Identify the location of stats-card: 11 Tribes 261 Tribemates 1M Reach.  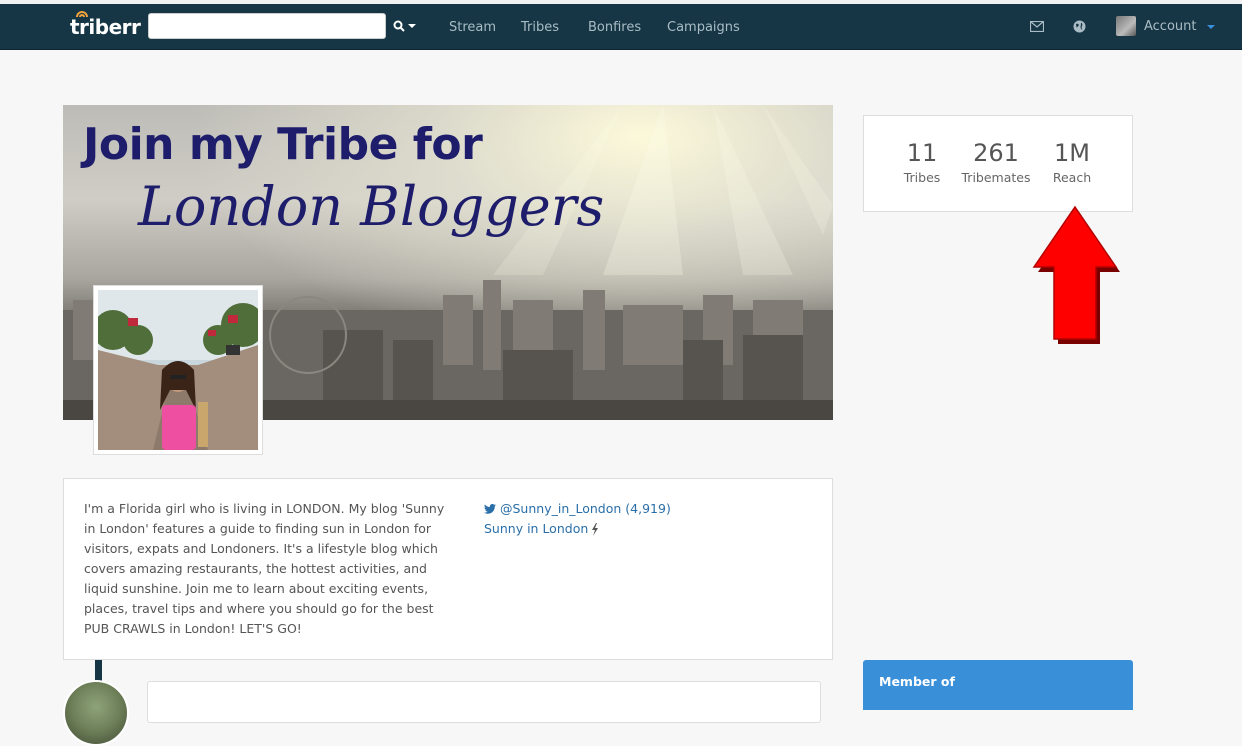
(998, 163).